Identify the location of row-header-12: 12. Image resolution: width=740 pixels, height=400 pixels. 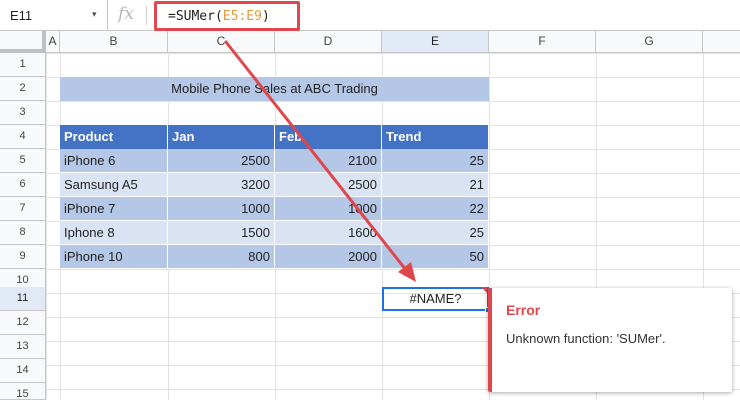
(23, 323).